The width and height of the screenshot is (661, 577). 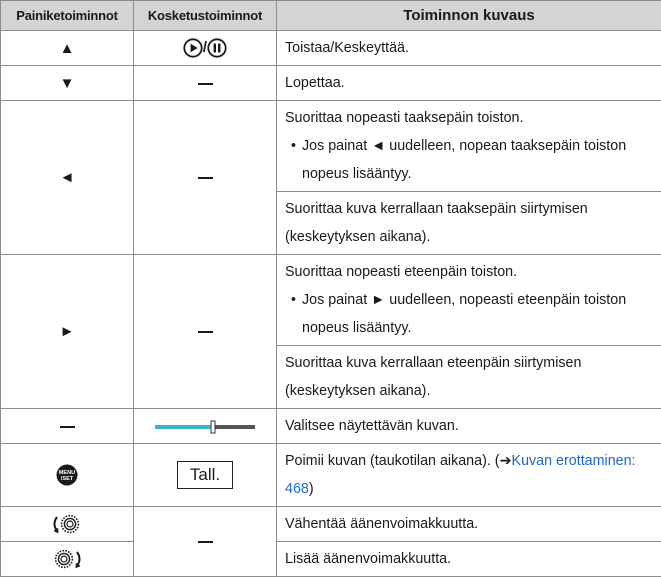 What do you see at coordinates (469, 426) in the screenshot?
I see `desc-select-image: Valitsee näytettävän kuvan.` at bounding box center [469, 426].